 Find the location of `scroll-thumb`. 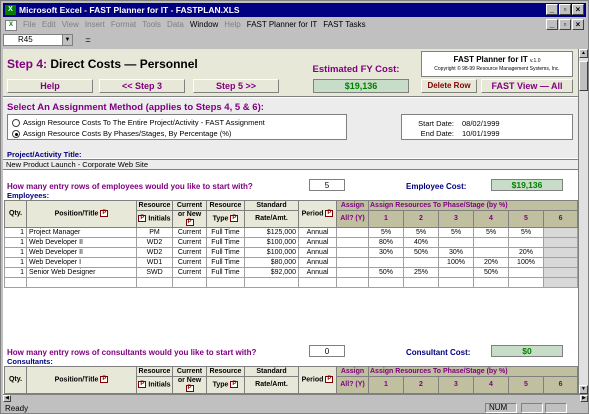

scroll-thumb is located at coordinates (583, 76).